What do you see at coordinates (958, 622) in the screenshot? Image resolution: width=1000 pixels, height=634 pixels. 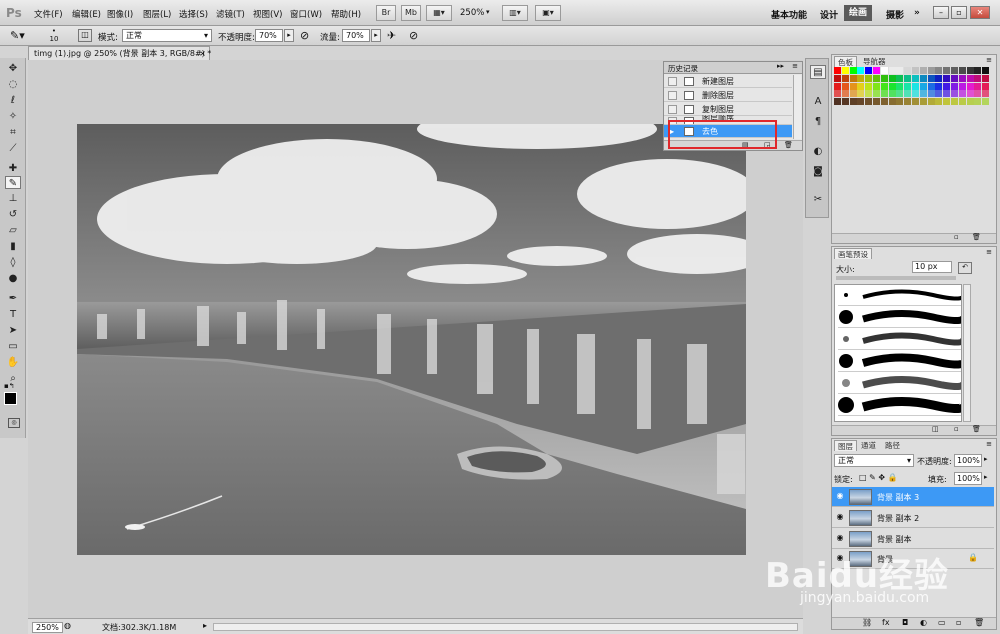 I see `new-layer-icon: ▫` at bounding box center [958, 622].